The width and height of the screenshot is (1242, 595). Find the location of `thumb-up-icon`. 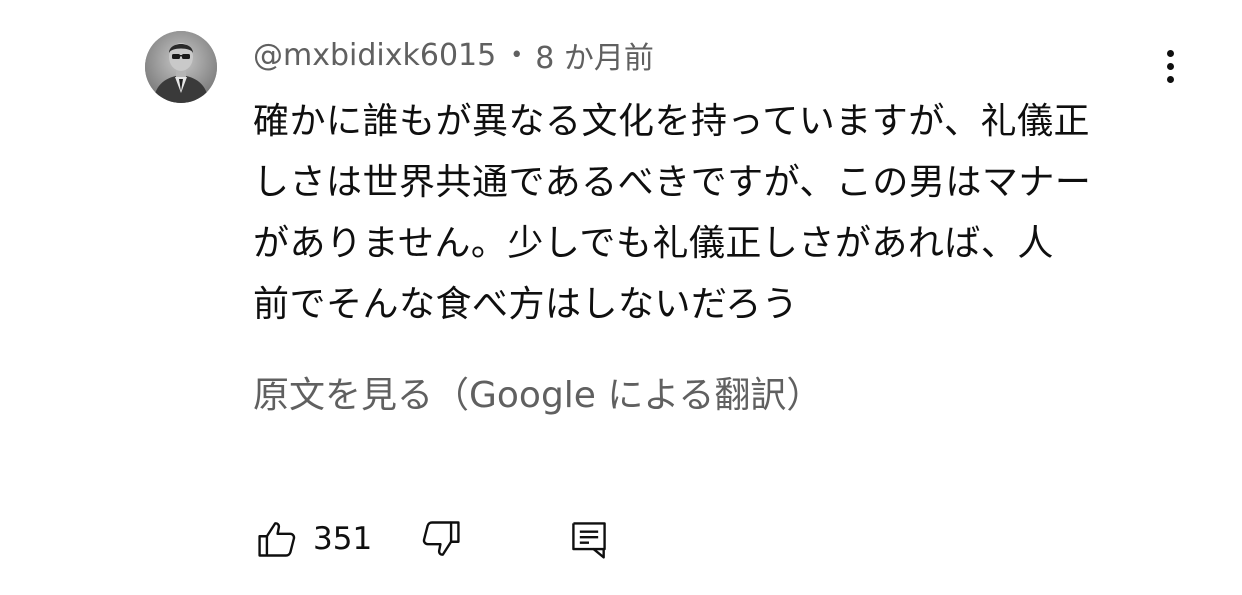

thumb-up-icon is located at coordinates (277, 539).